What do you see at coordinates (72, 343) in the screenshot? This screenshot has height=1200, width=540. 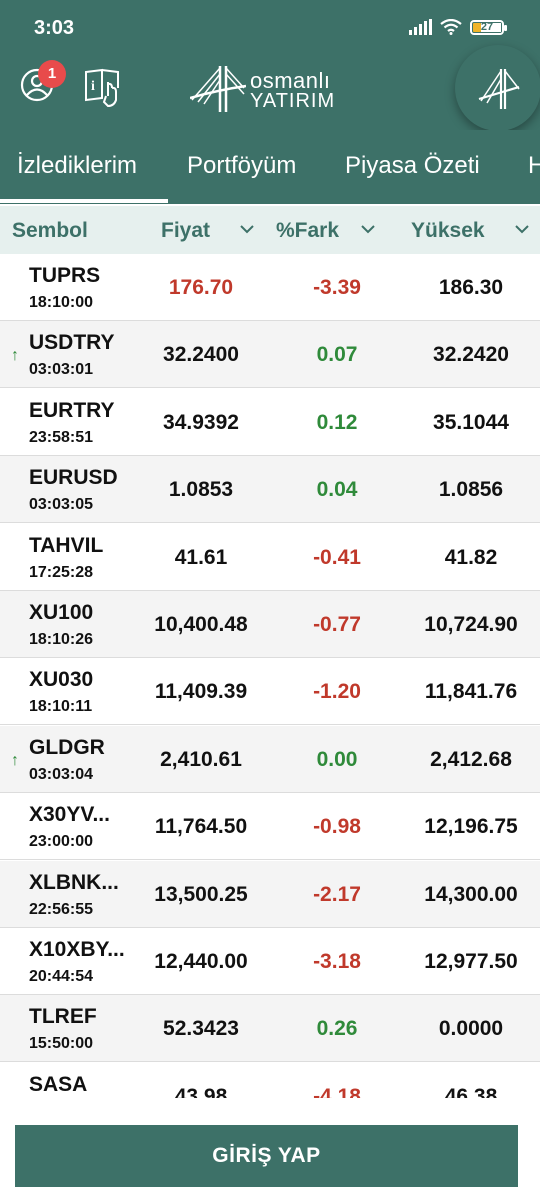 I see `symbol-name: USDTRY` at bounding box center [72, 343].